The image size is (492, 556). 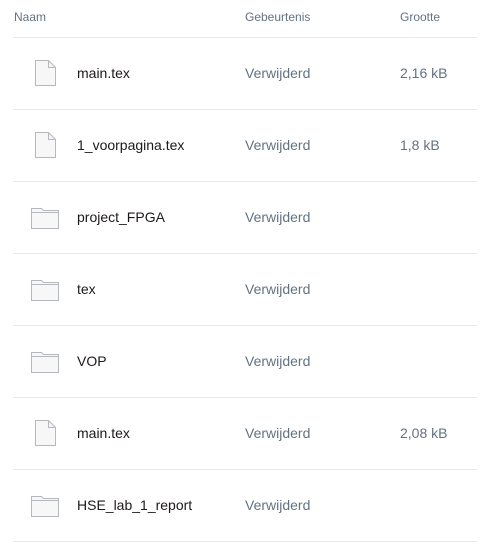 What do you see at coordinates (121, 217) in the screenshot?
I see `item-name: project_FPGA` at bounding box center [121, 217].